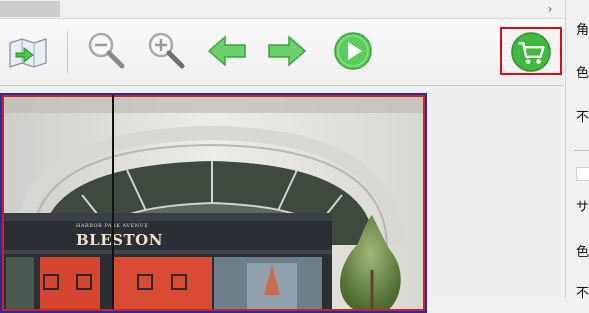  I want to click on shopping-cart-icon, so click(531, 52).